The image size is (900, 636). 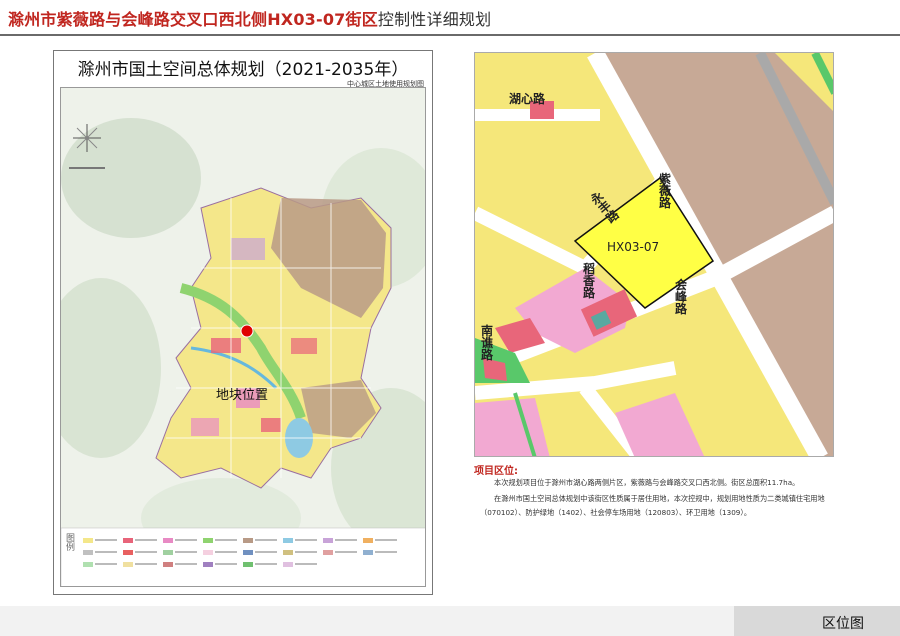 What do you see at coordinates (633, 247) in the screenshot?
I see `parcel-code-label: HX03-07` at bounding box center [633, 247].